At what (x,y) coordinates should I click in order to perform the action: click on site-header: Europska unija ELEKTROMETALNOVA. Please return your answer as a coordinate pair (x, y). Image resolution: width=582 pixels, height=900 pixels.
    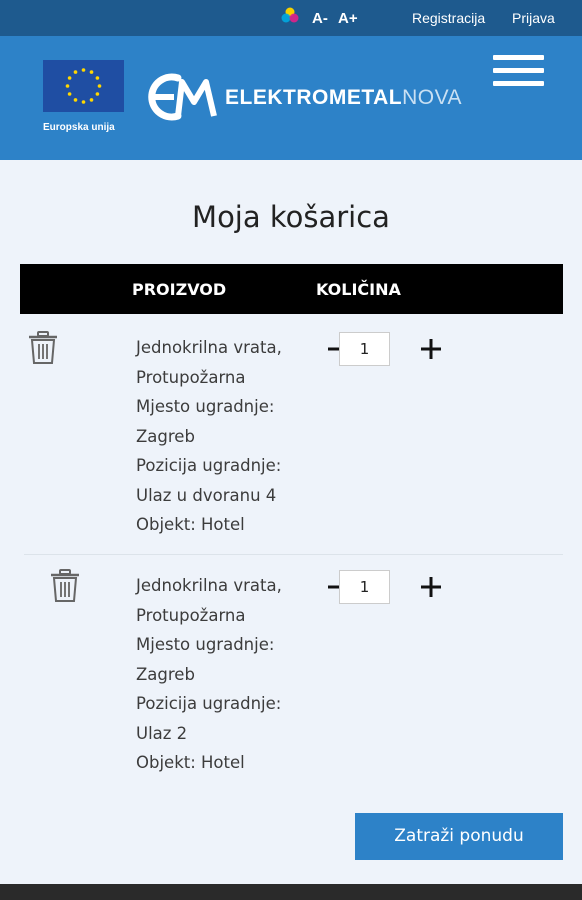
    Looking at the image, I should click on (291, 98).